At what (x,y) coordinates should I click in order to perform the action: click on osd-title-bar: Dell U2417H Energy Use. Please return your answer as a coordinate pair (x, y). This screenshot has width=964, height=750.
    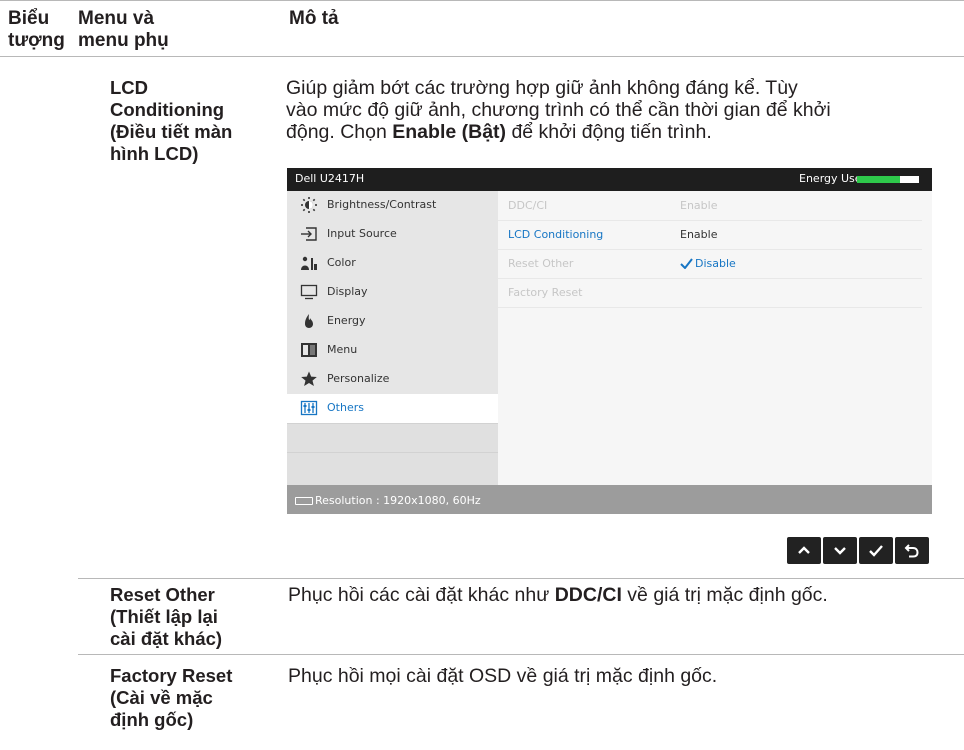
    Looking at the image, I should click on (609, 179).